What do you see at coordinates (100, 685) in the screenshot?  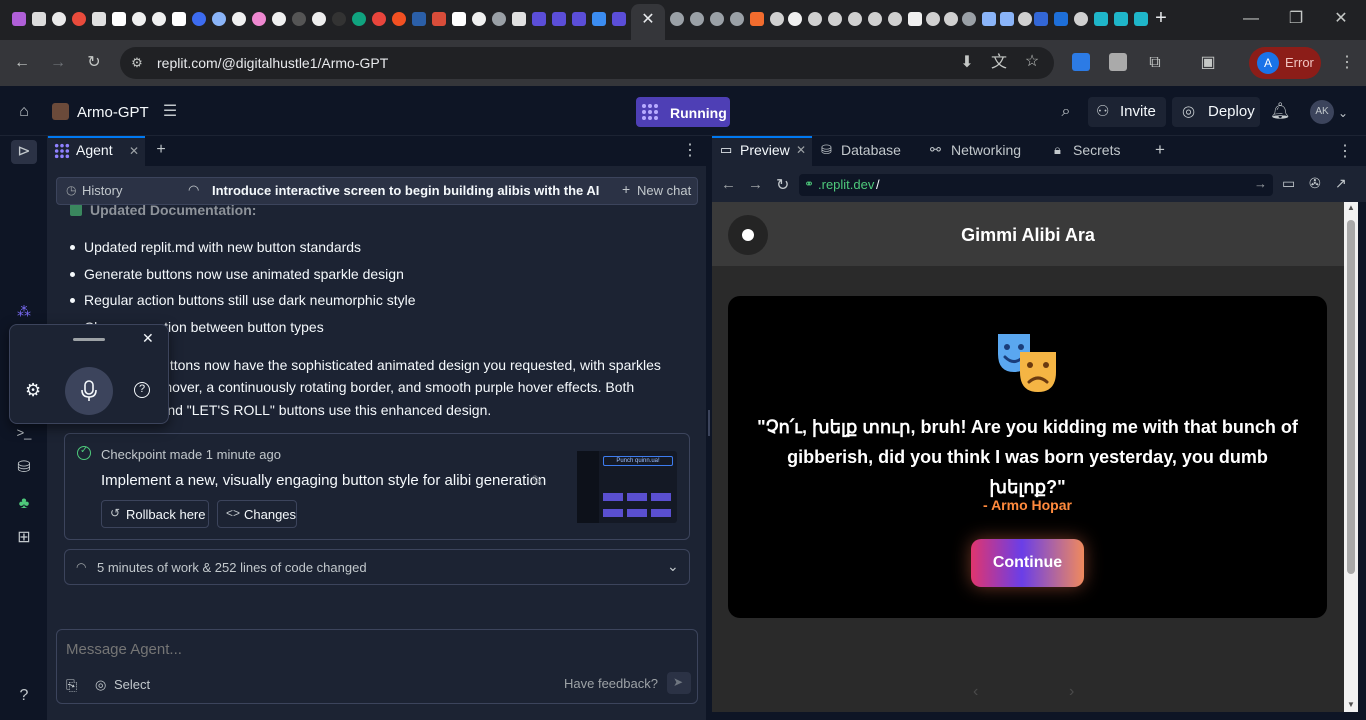 I see `select-target-icon: ◎` at bounding box center [100, 685].